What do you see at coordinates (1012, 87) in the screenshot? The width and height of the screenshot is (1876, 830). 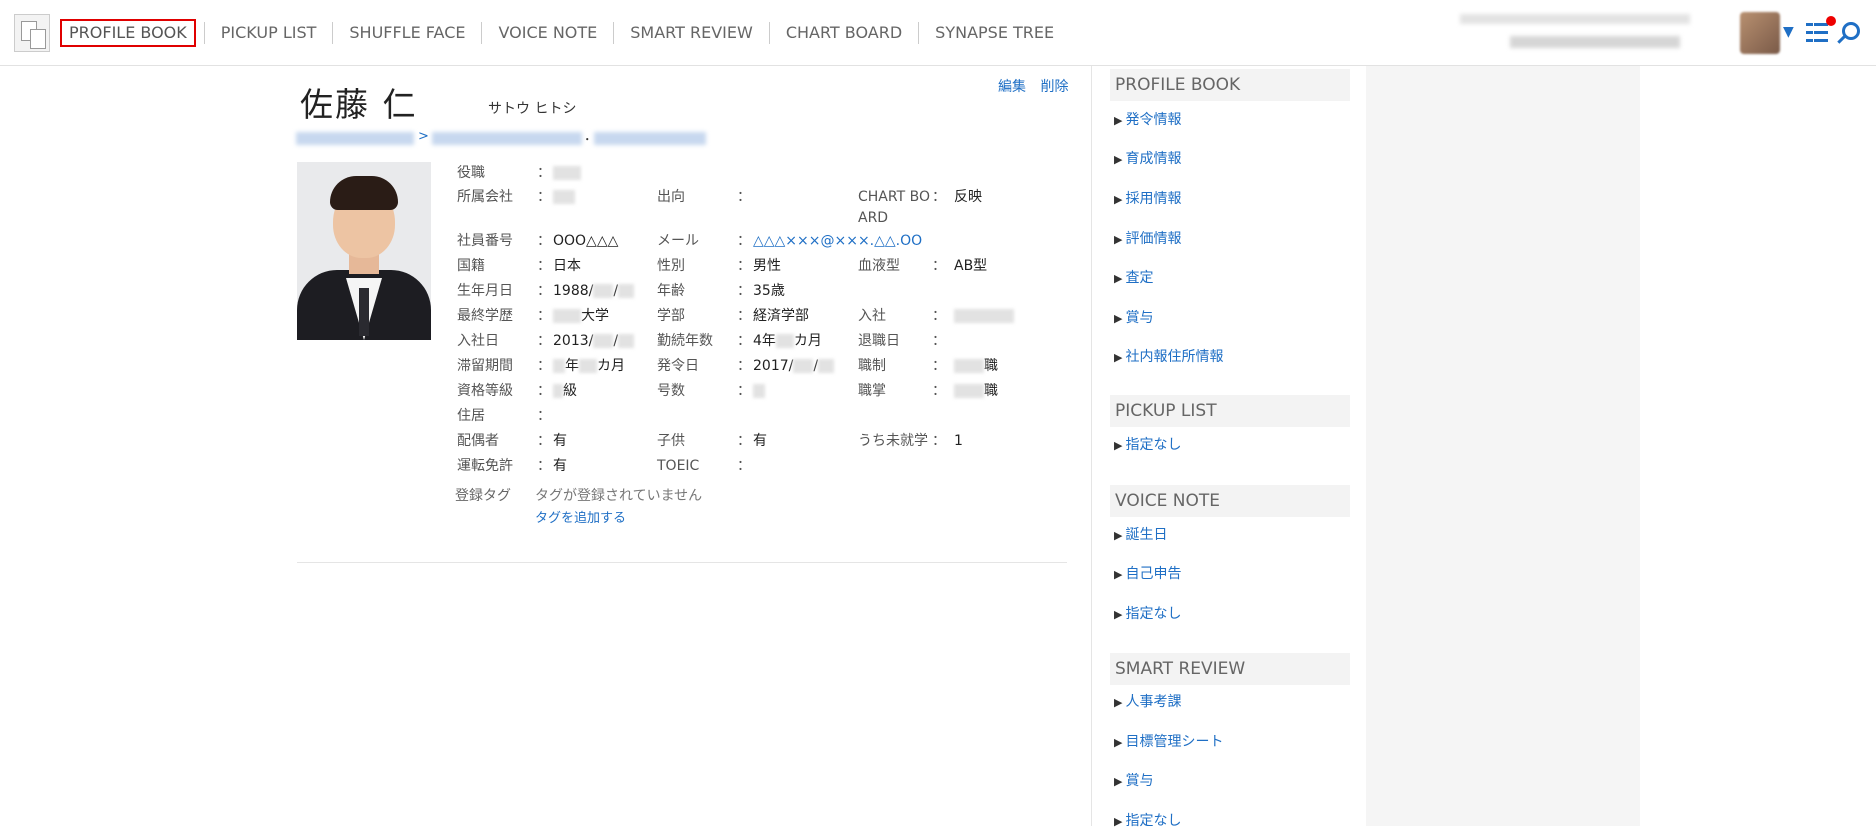 I see `edit-link: 編集` at bounding box center [1012, 87].